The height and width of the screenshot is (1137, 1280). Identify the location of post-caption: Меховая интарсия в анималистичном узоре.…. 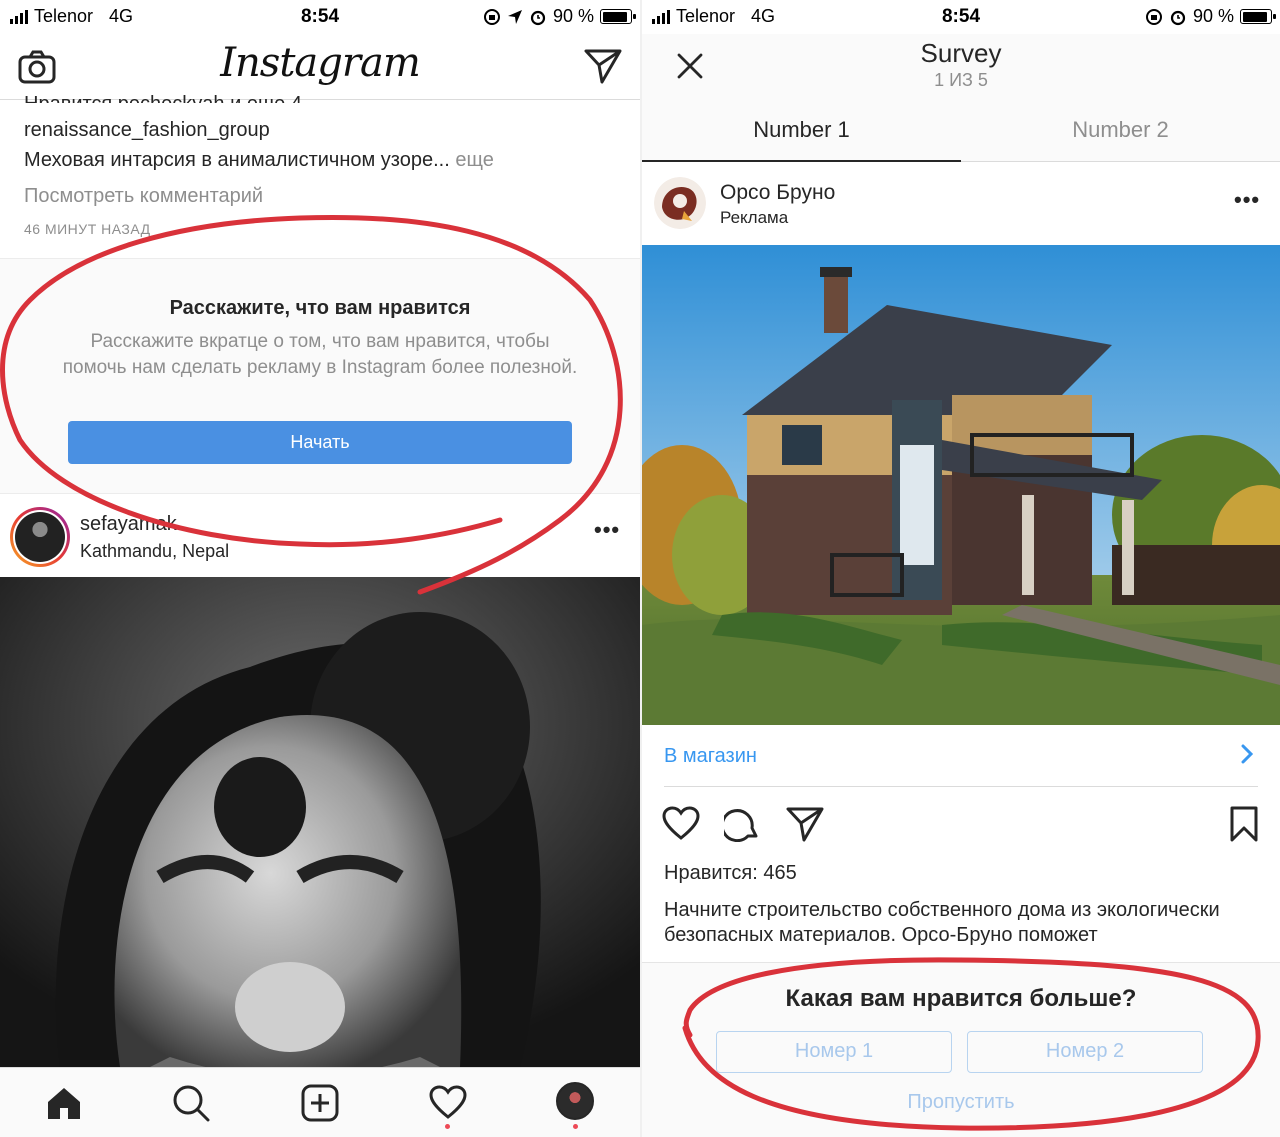
(259, 160).